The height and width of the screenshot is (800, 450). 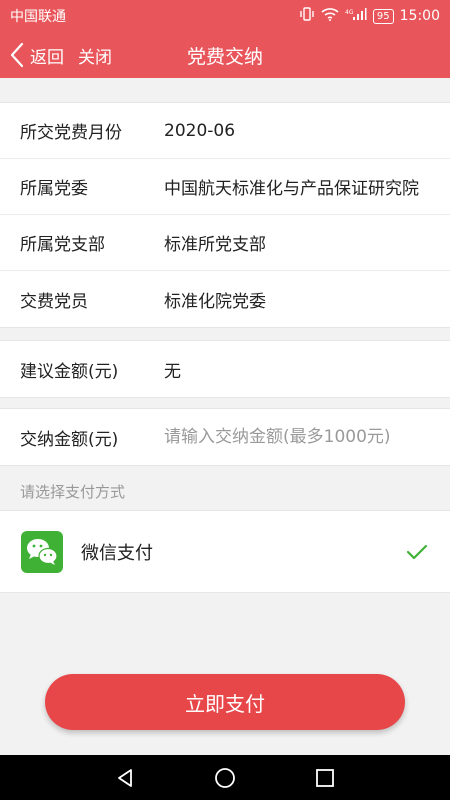 I want to click on row-label: 建议金额(元), so click(x=69, y=371).